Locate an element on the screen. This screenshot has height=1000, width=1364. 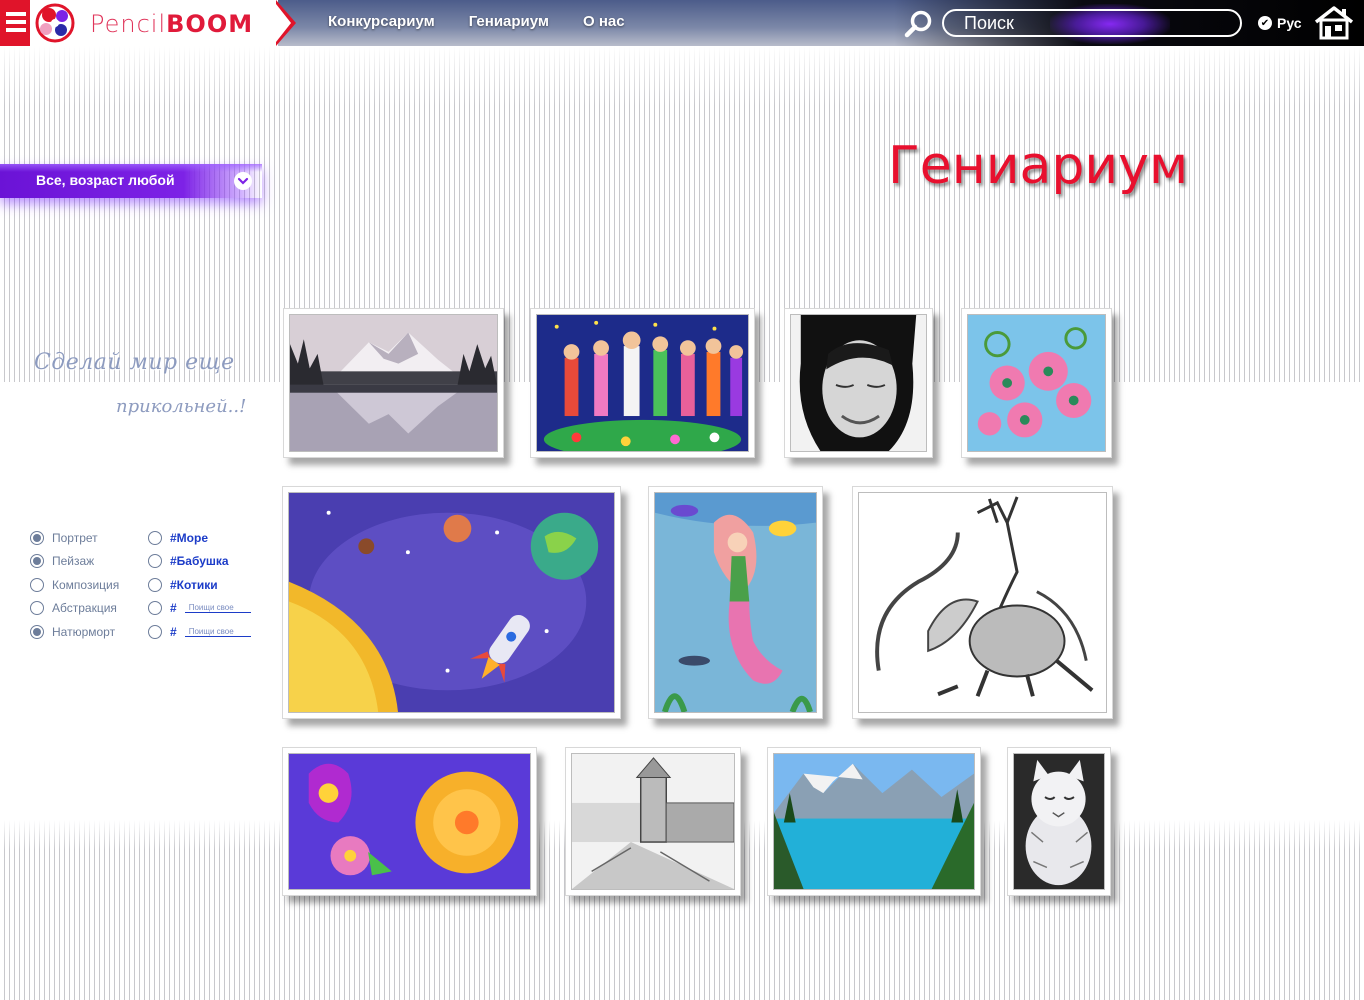
gallery-item-turquoise-lake is located at coordinates (874, 821).